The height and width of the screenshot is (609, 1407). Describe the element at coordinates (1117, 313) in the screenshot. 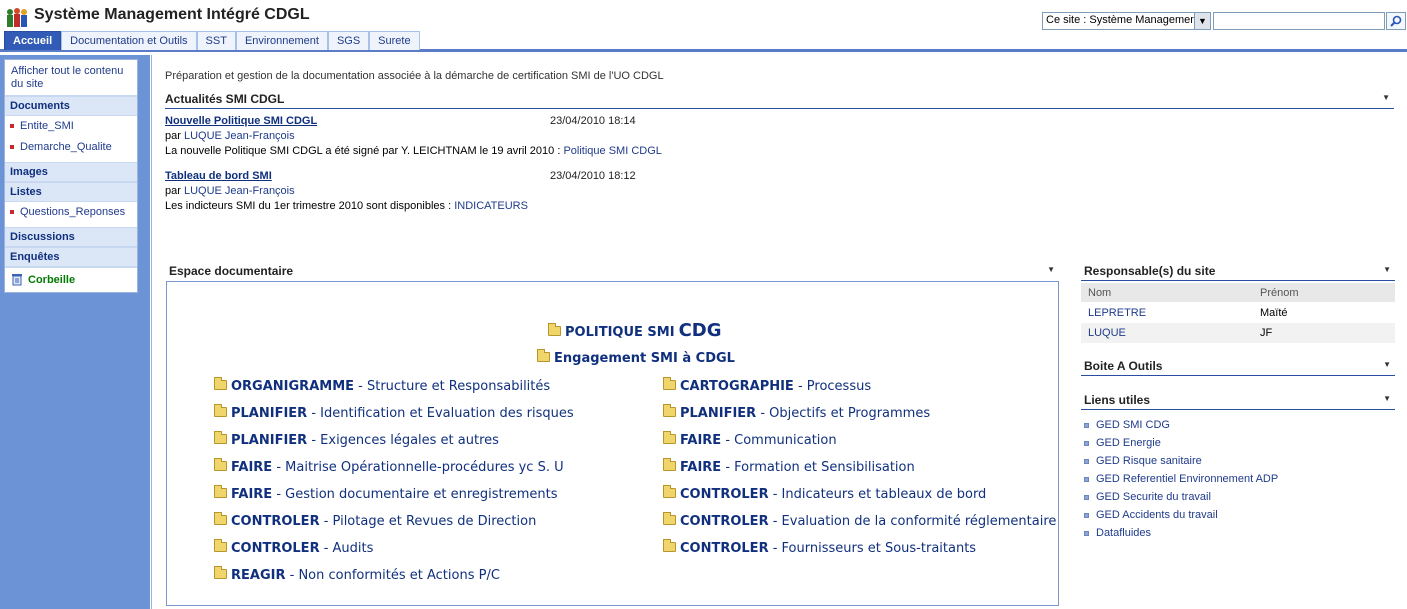

I see `owner-name-link: LEPRETRE` at that location.